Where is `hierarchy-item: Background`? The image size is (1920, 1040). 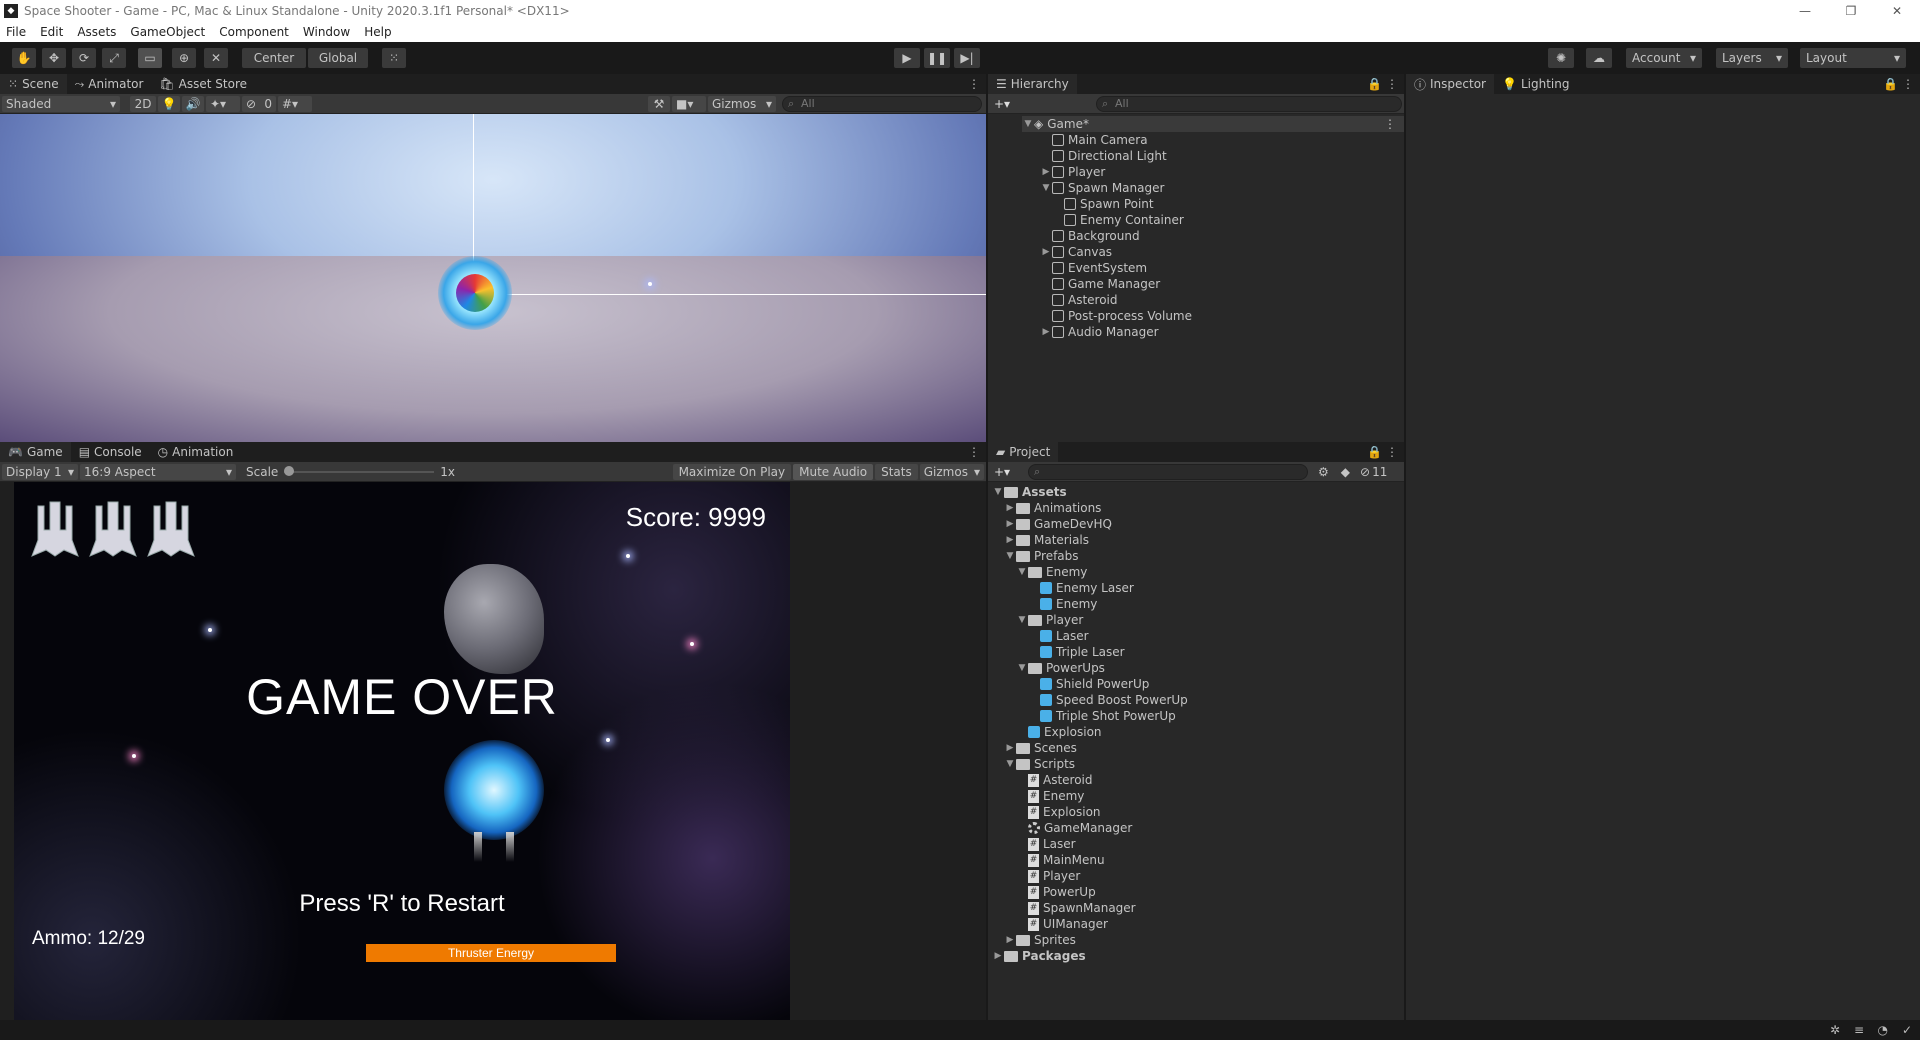
hierarchy-item: Background is located at coordinates (1090, 236).